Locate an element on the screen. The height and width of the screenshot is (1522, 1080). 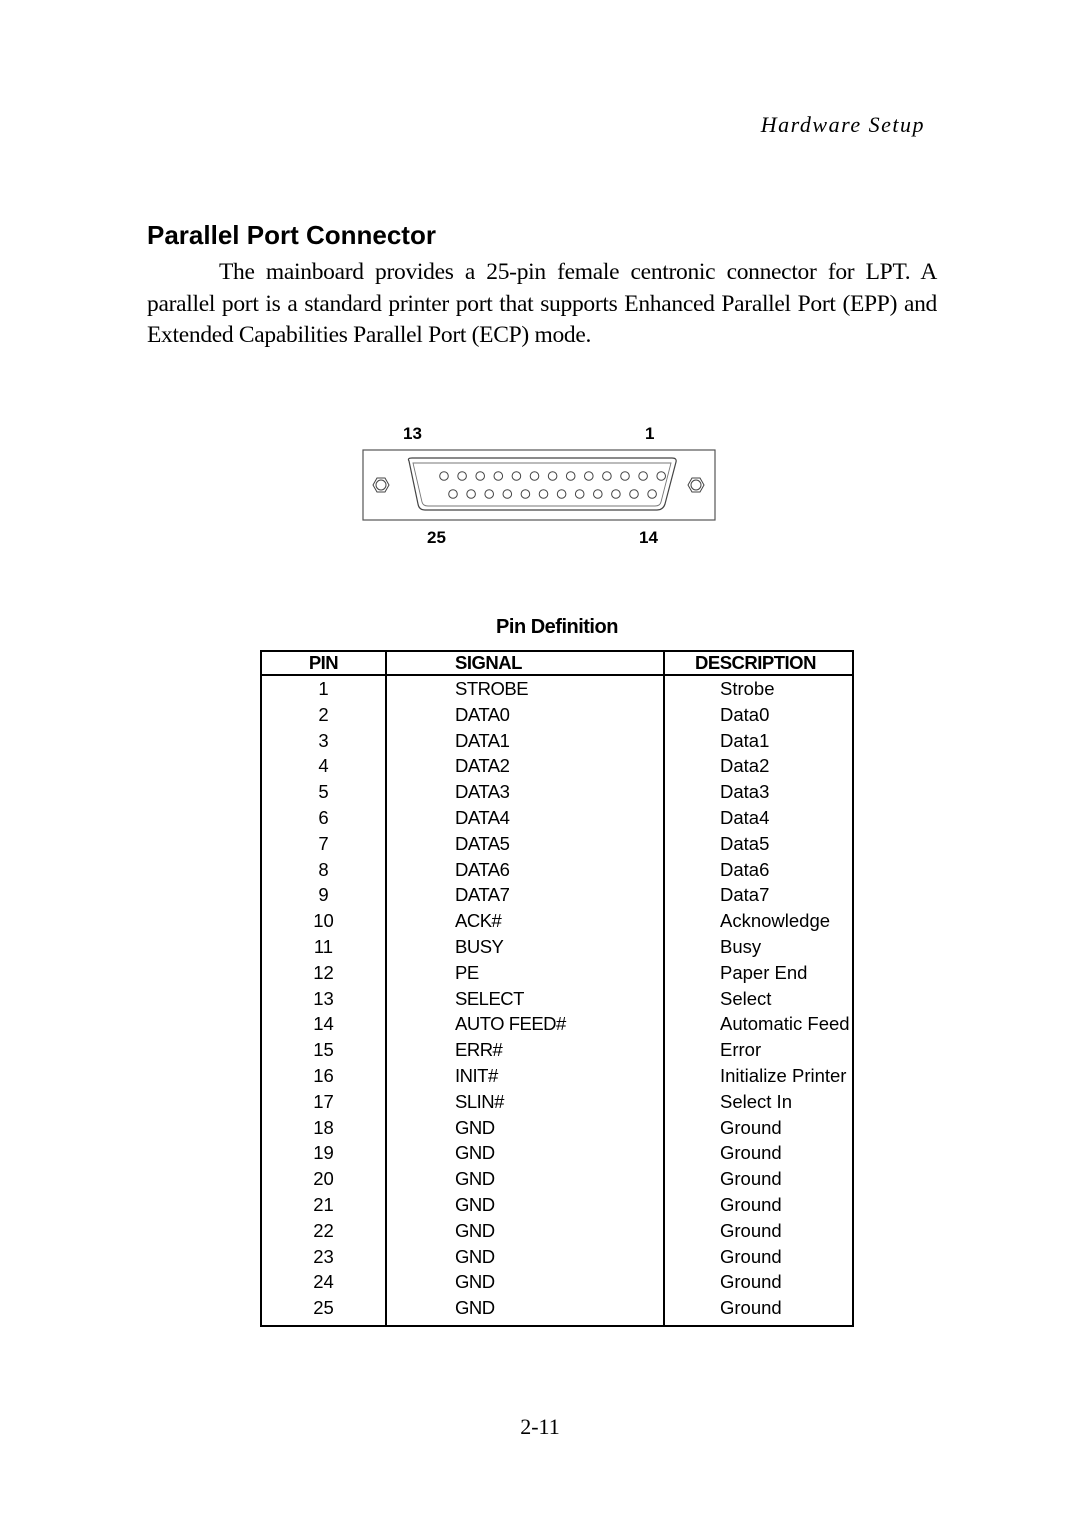
signal-name: DATA2 is located at coordinates (525, 766).